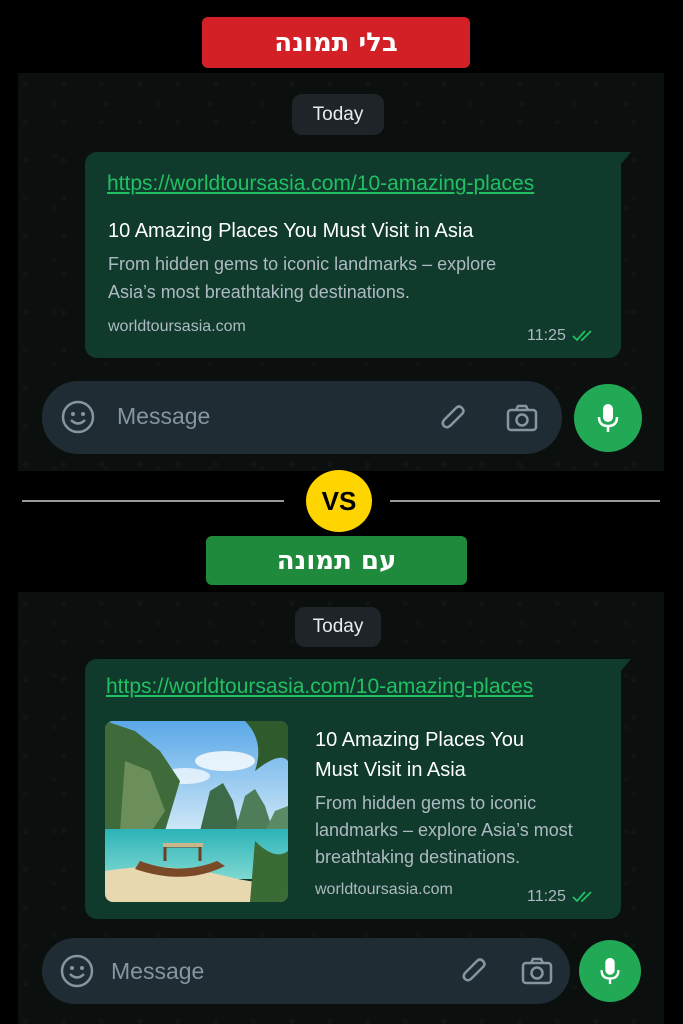 The width and height of the screenshot is (683, 1024). I want to click on divider-left, so click(153, 501).